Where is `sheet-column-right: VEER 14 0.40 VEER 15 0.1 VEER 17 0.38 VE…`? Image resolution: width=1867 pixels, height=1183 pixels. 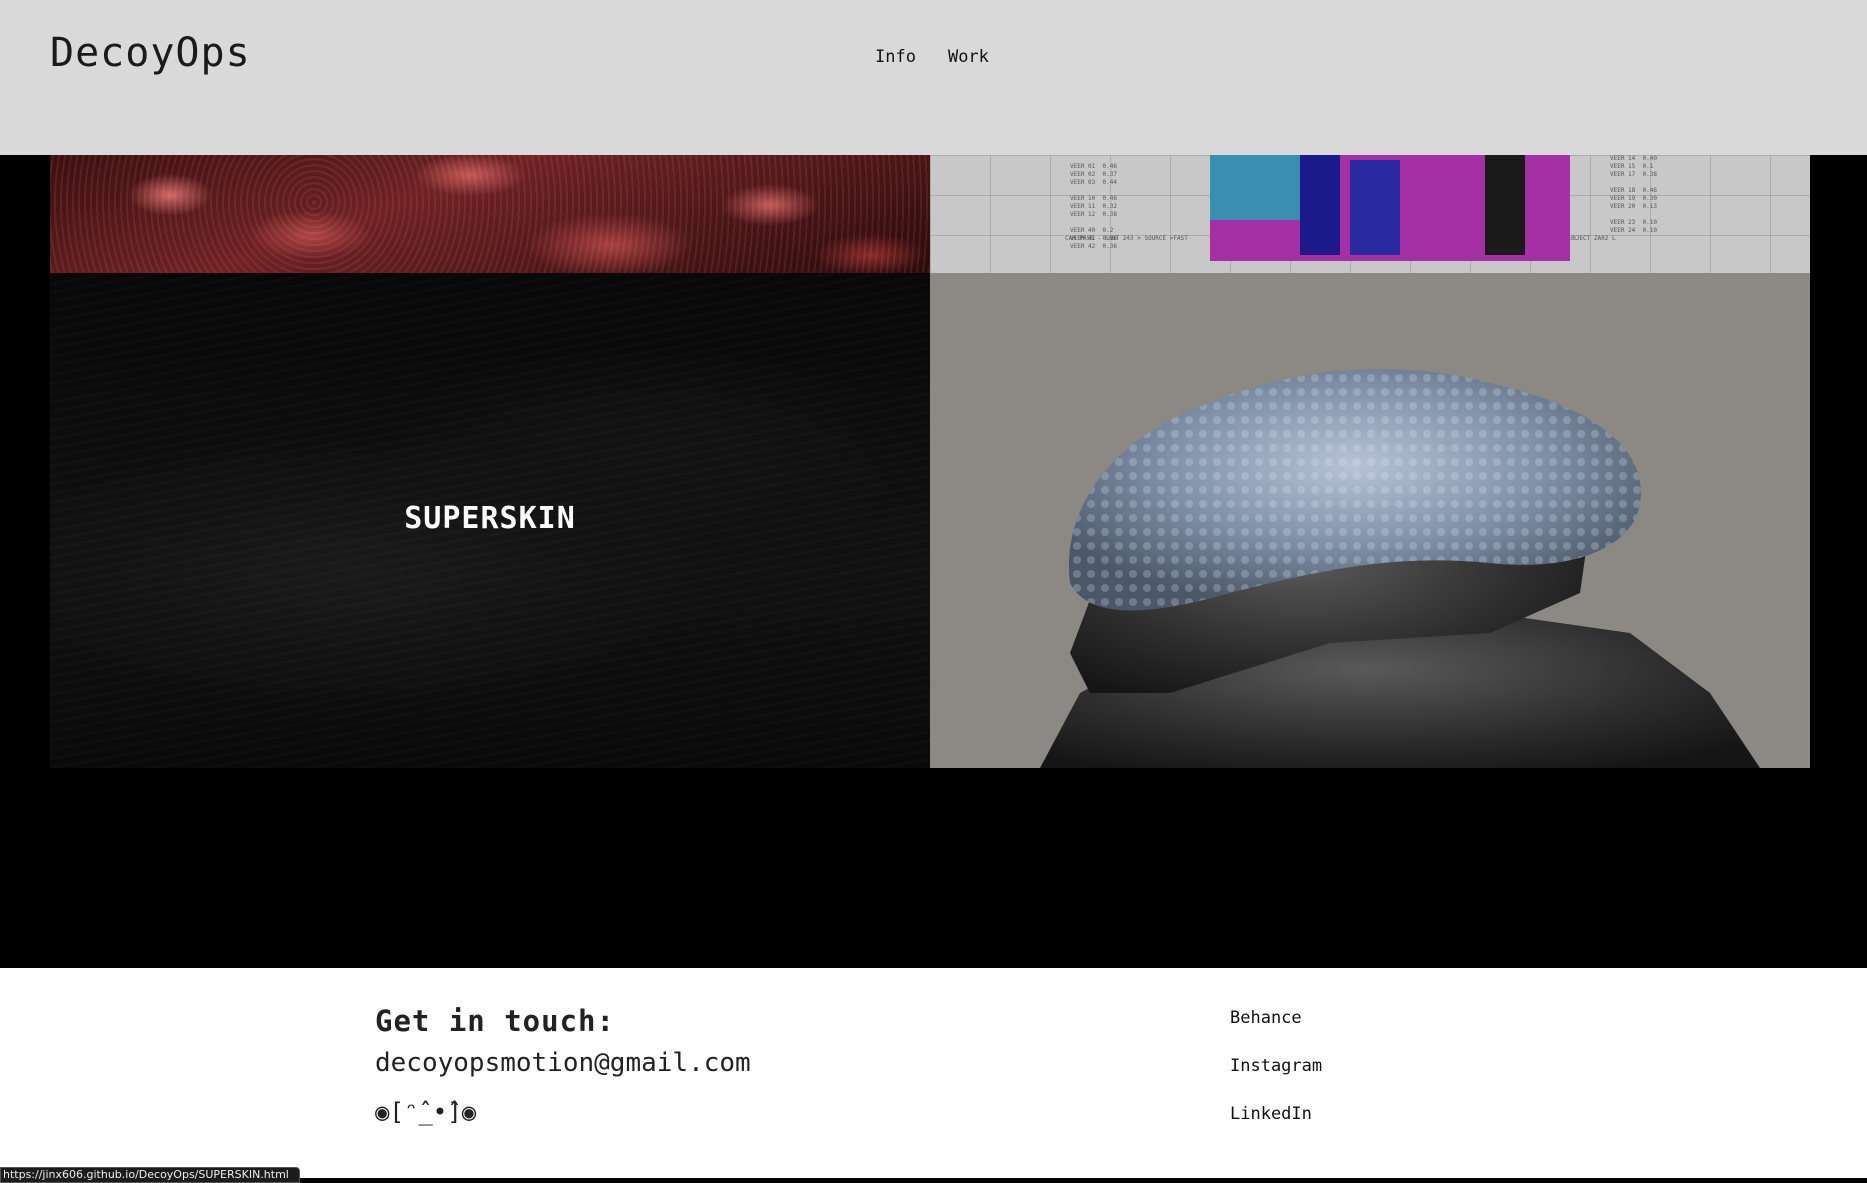 sheet-column-right: VEER 14 0.40 VEER 15 0.1 VEER 17 0.38 VE… is located at coordinates (1633, 194).